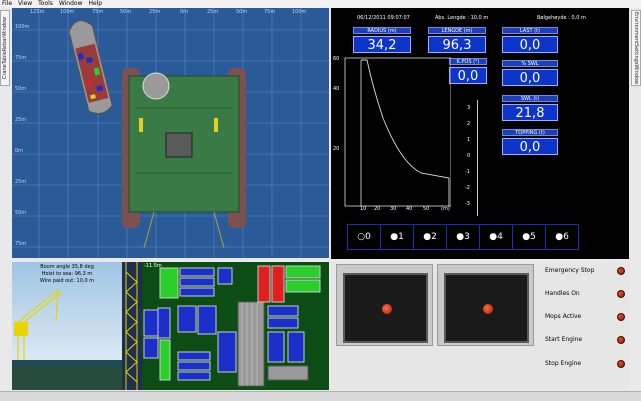  I want to click on menu-view: View, so click(25, 4).